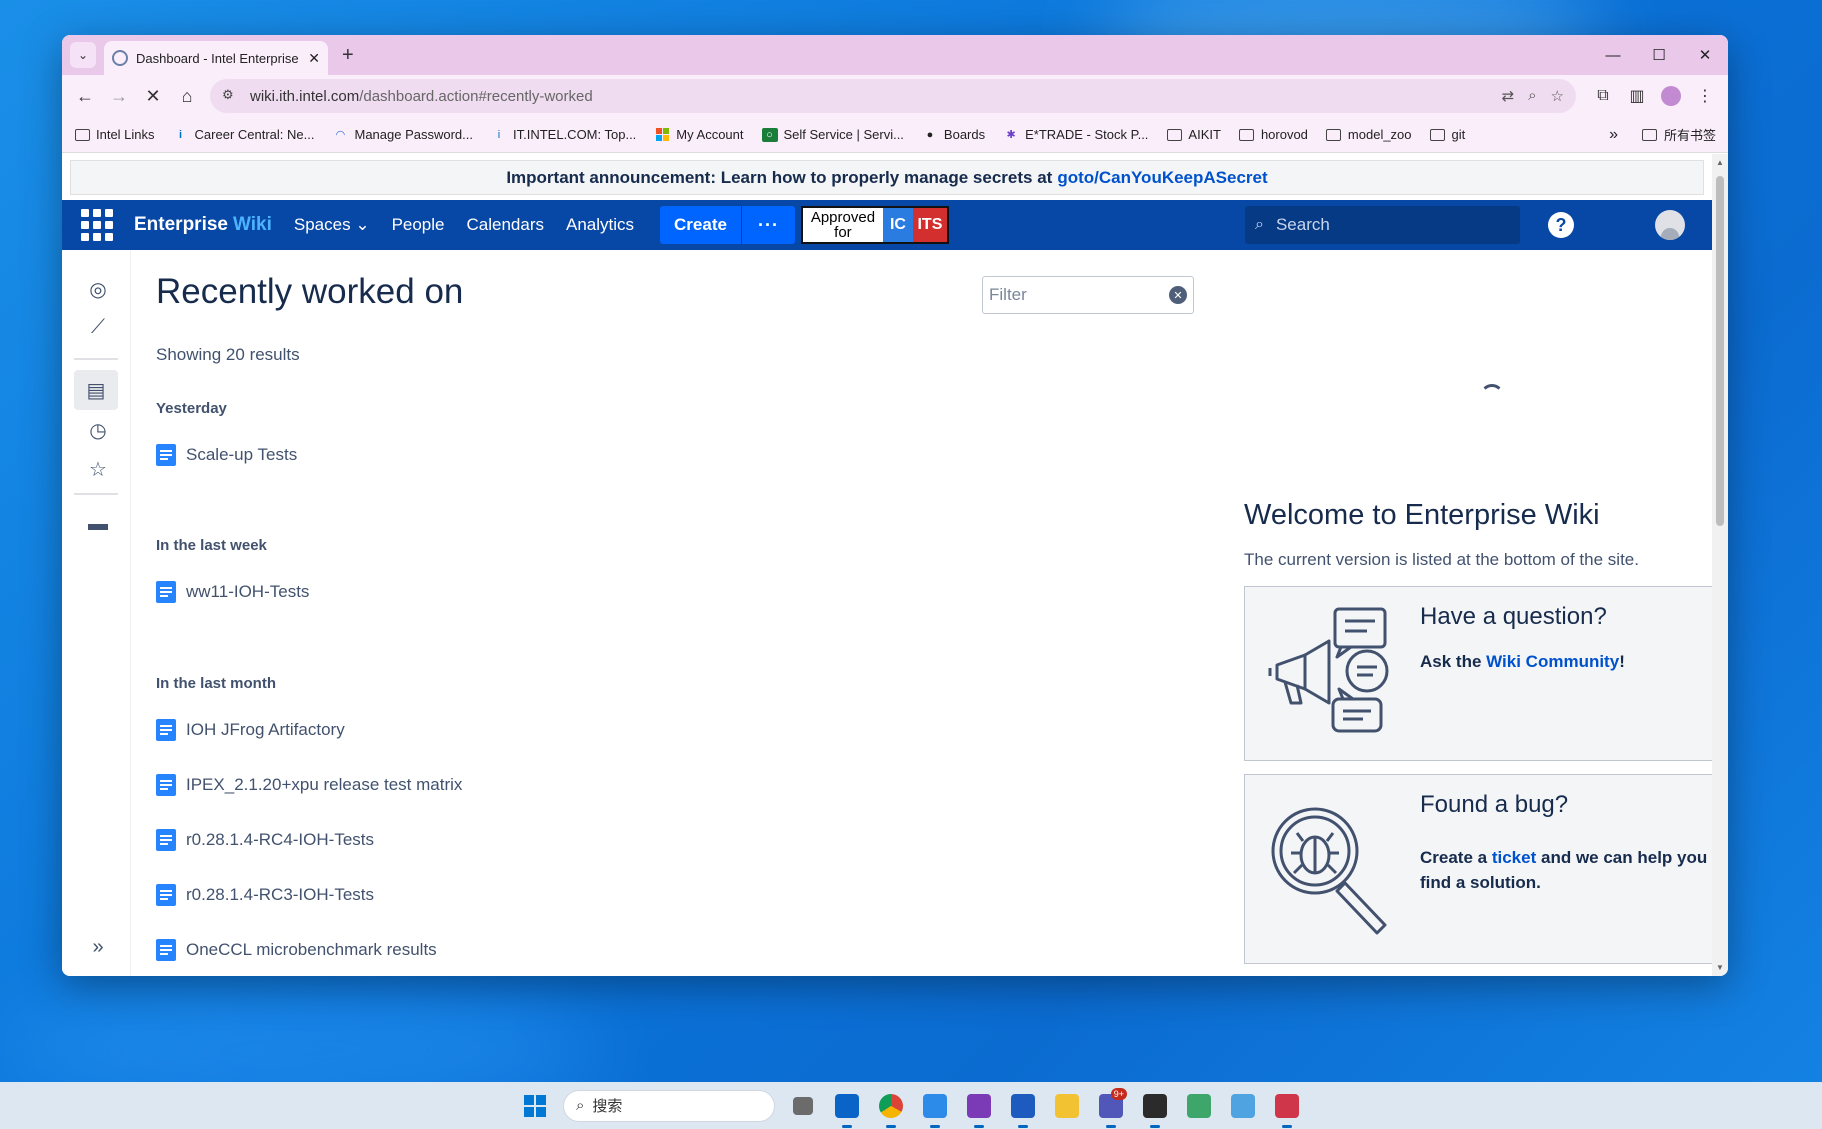  Describe the element at coordinates (669, 1105) in the screenshot. I see `taskbar-search: ⌕ 搜索` at that location.